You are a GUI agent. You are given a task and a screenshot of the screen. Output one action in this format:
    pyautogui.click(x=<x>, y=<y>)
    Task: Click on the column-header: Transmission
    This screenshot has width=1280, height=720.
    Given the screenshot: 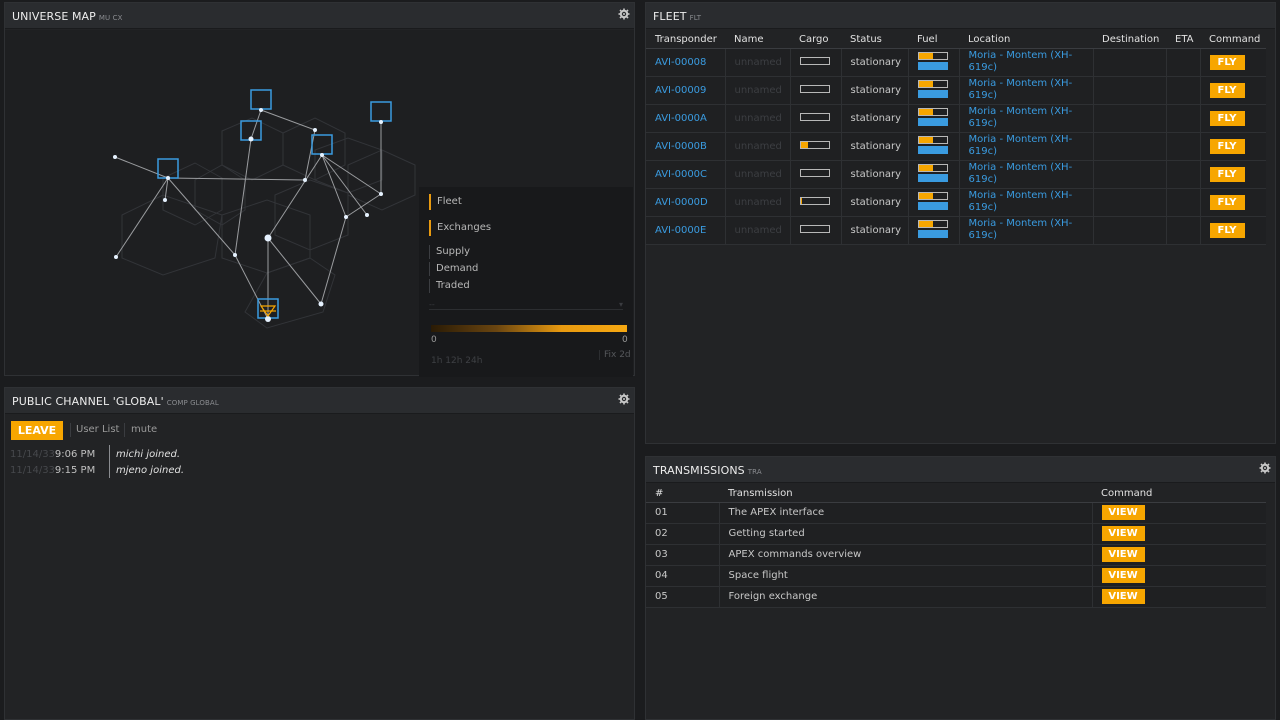 What is the action you would take?
    pyautogui.click(x=905, y=494)
    